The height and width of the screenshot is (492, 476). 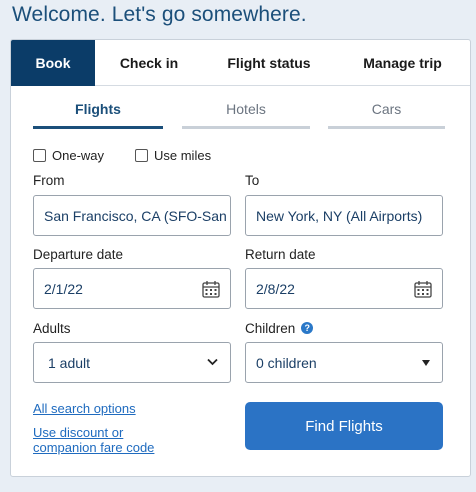 I want to click on find-flights-button: Find Flights, so click(x=344, y=426).